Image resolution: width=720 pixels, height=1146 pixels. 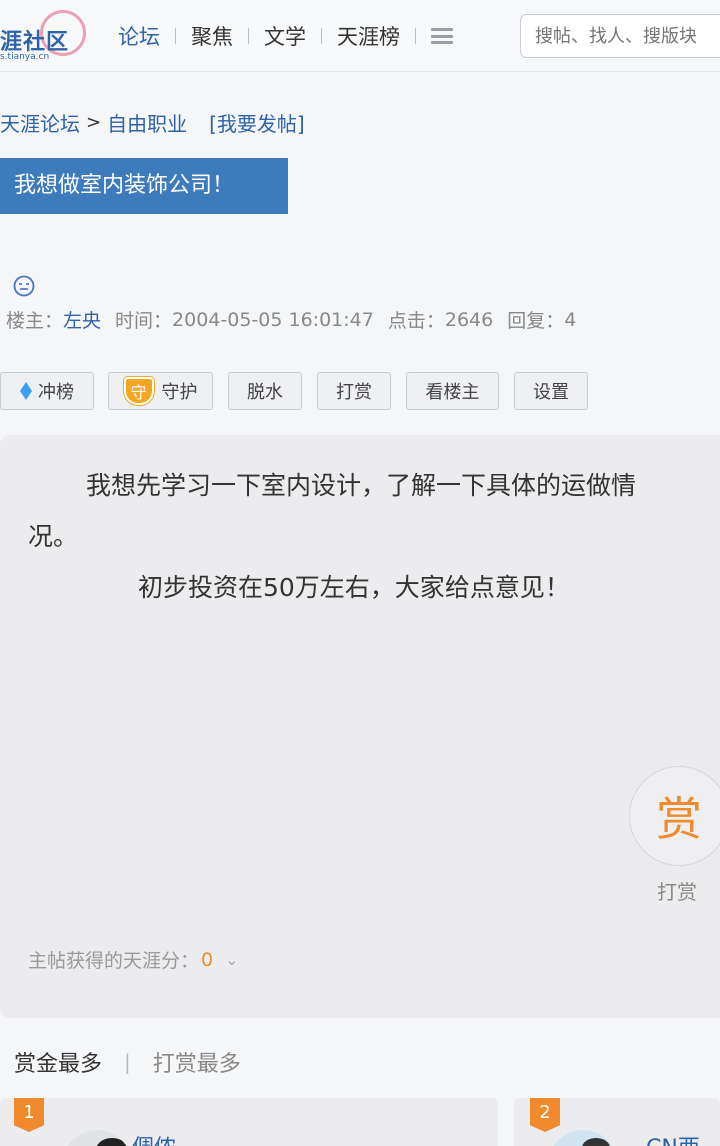 I want to click on author-label: 楼主：, so click(x=35, y=321).